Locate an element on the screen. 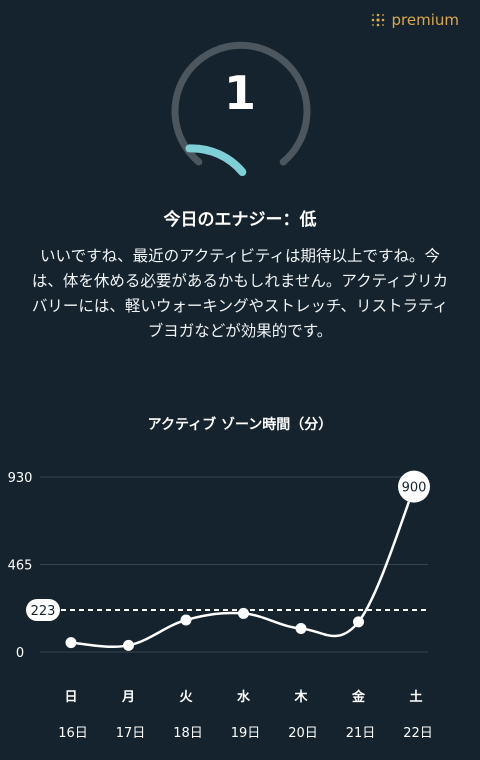 Image resolution: width=480 pixels, height=760 pixels. x-date-label: 22日 is located at coordinates (418, 733).